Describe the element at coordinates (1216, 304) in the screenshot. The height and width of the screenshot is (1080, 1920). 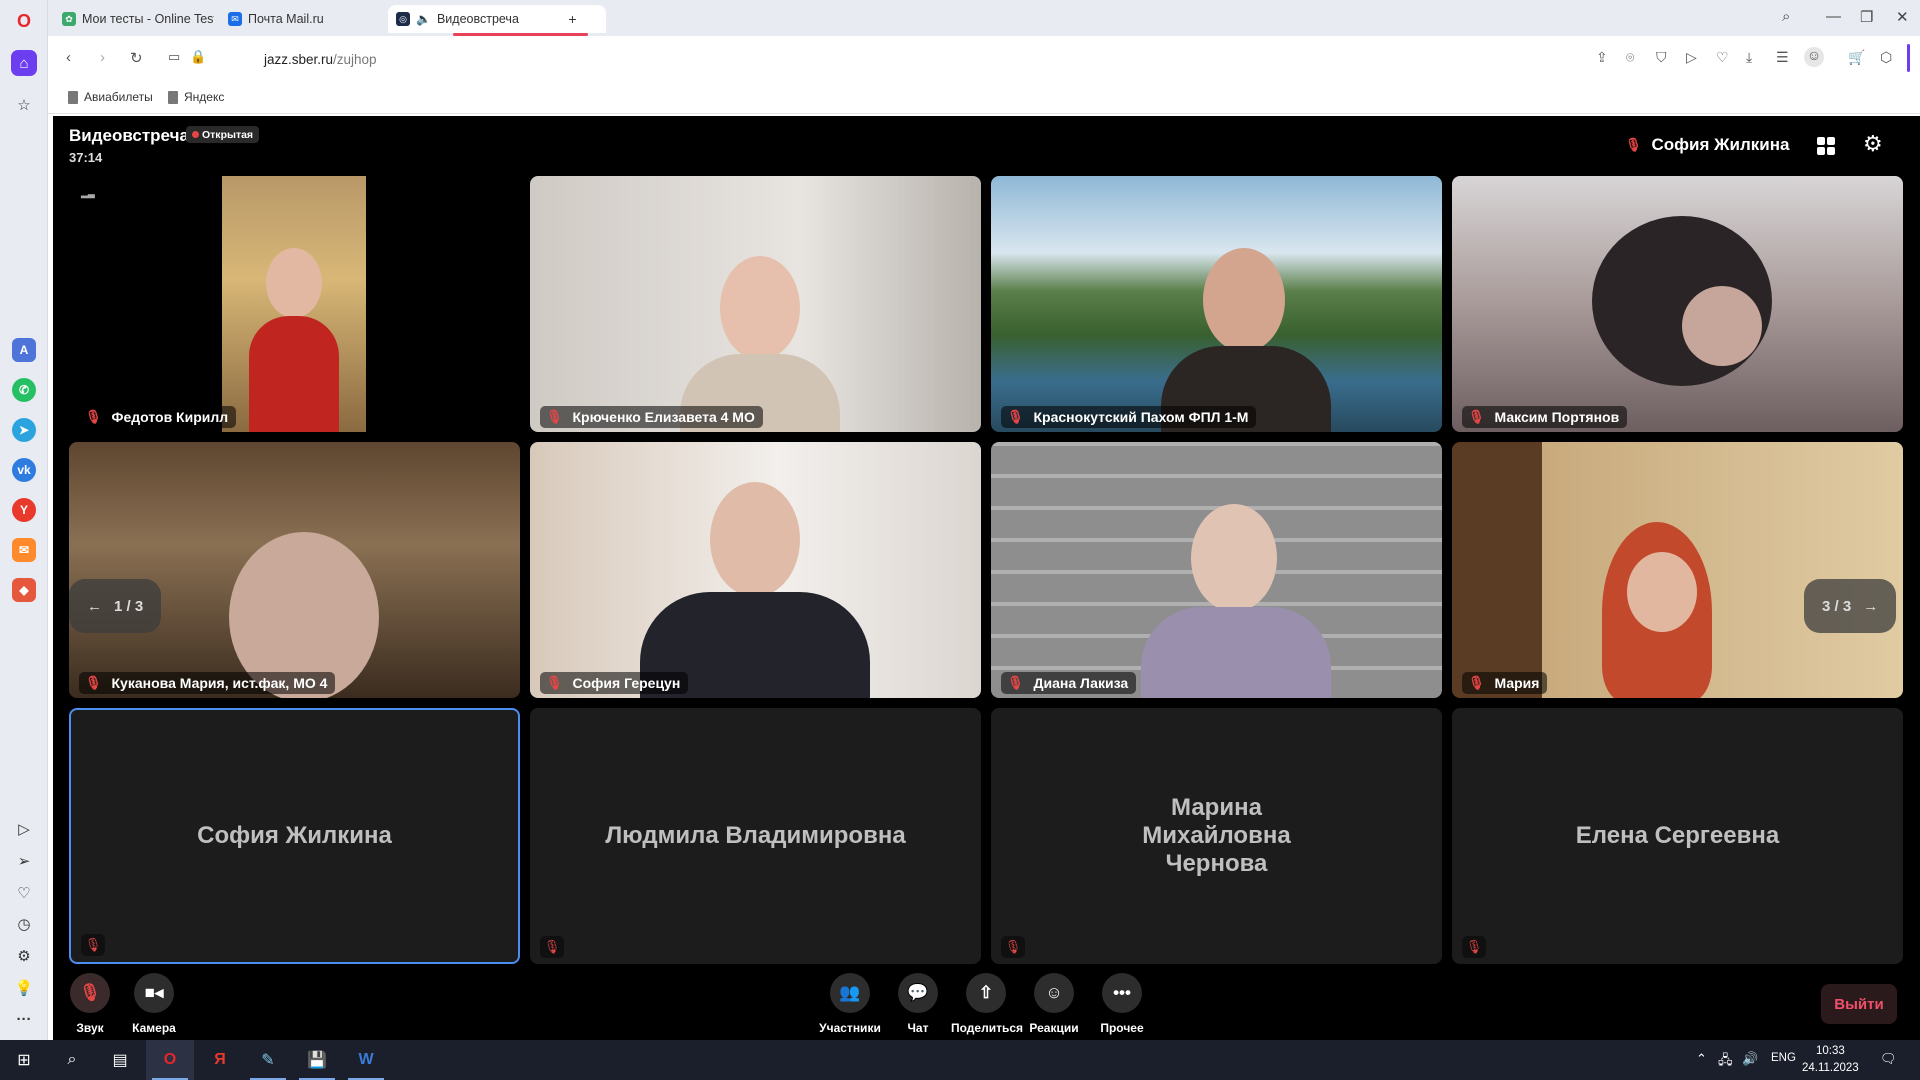
I see `participant-tile: 🎙︎ Краснокутский Пахом ФПЛ 1-М` at that location.